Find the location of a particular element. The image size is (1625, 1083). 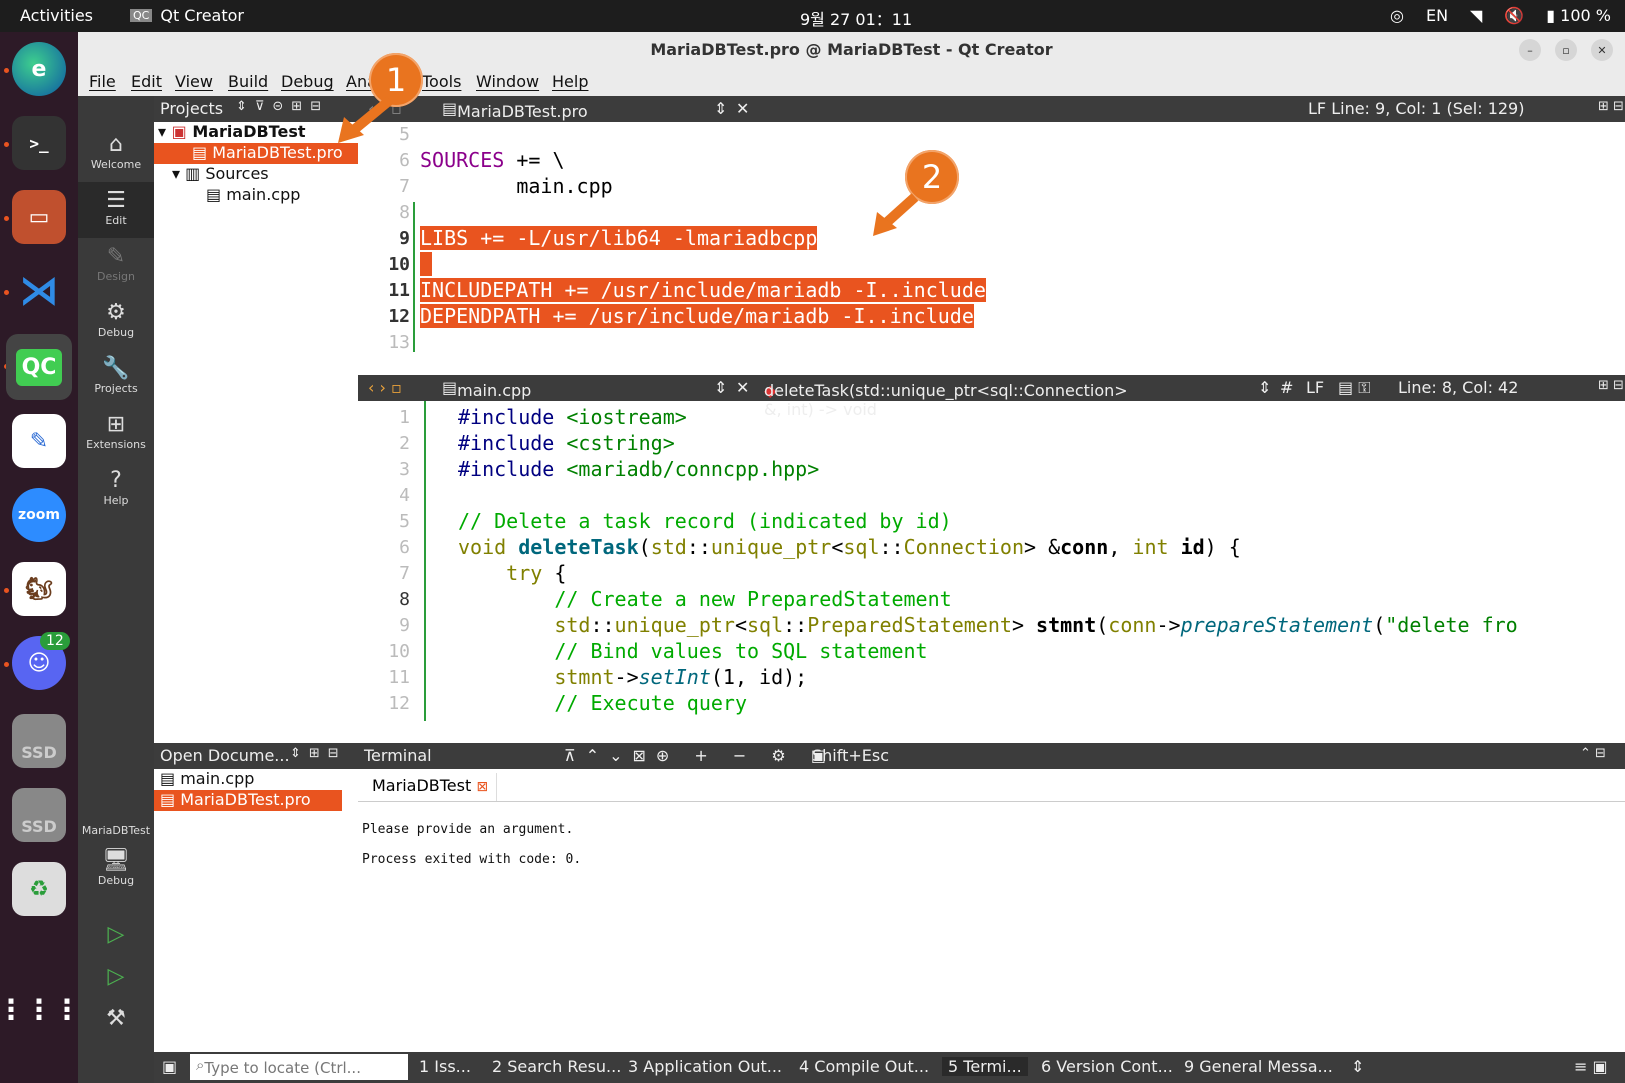

progress-toggle-icon: ≡ ▣ is located at coordinates (1591, 1066).